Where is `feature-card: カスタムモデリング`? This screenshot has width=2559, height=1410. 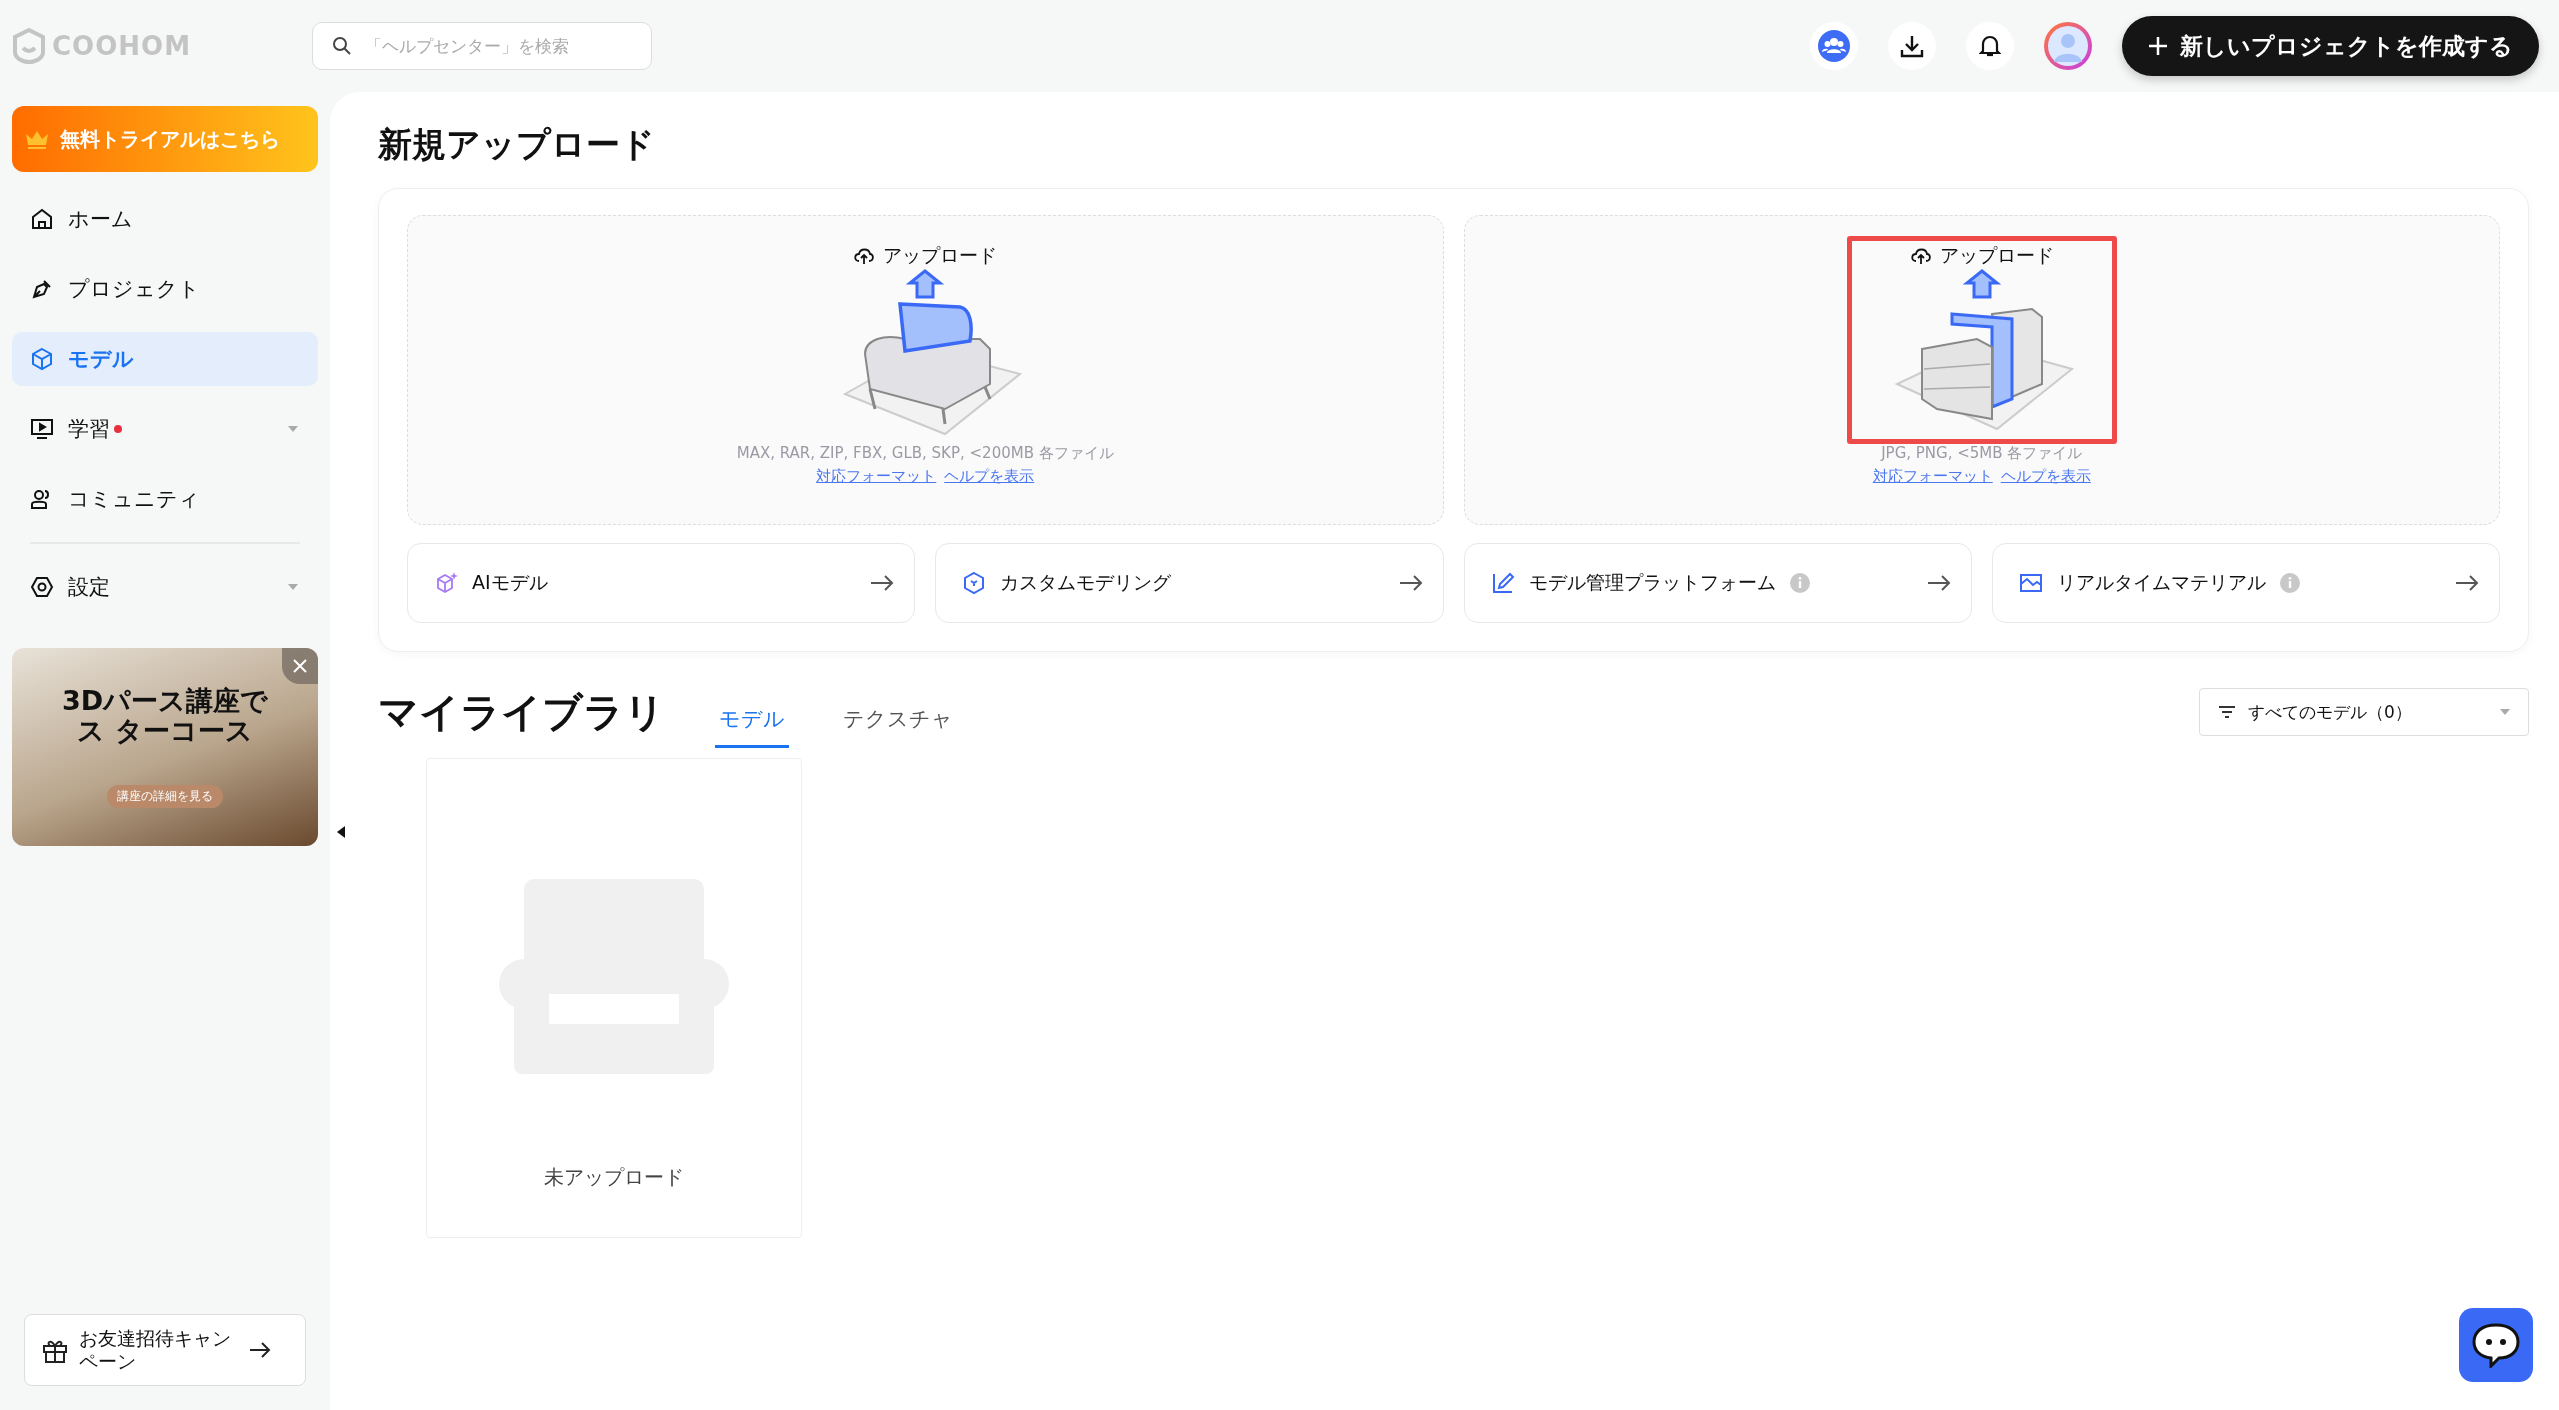 feature-card: カスタムモデリング is located at coordinates (1189, 583).